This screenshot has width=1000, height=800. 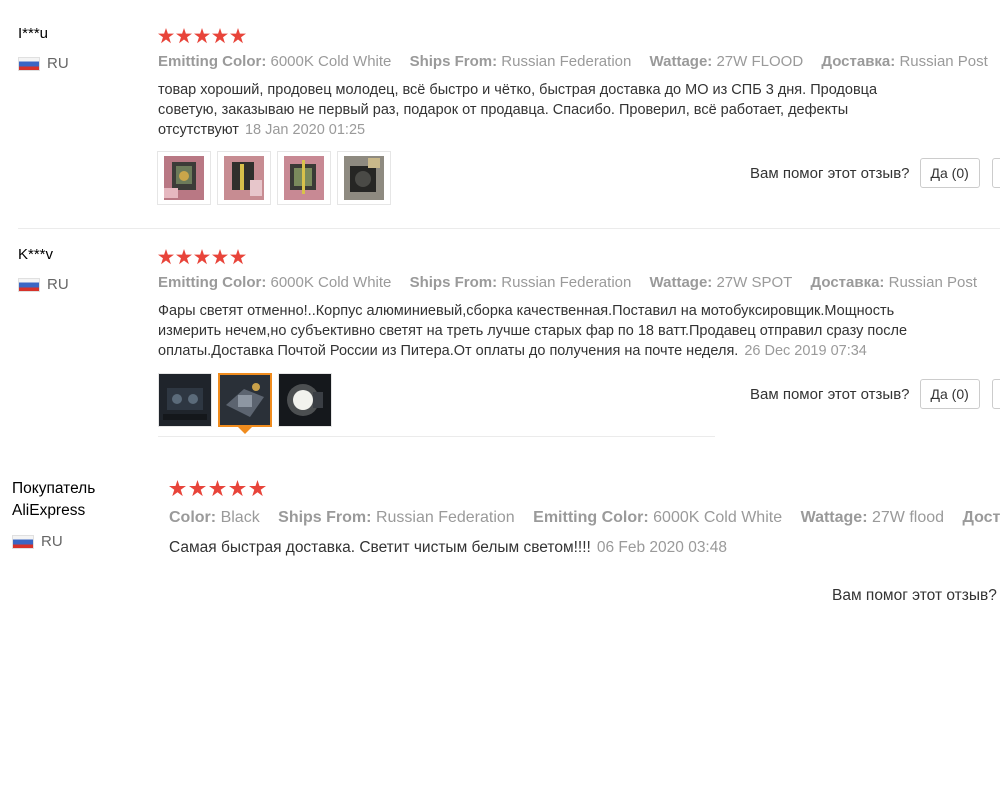 What do you see at coordinates (54, 499) in the screenshot?
I see `review-author: Покупатель AliExpress` at bounding box center [54, 499].